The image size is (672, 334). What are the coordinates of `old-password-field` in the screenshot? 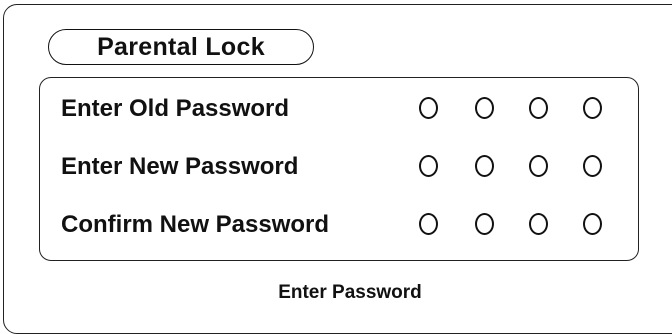 It's located at (514, 109).